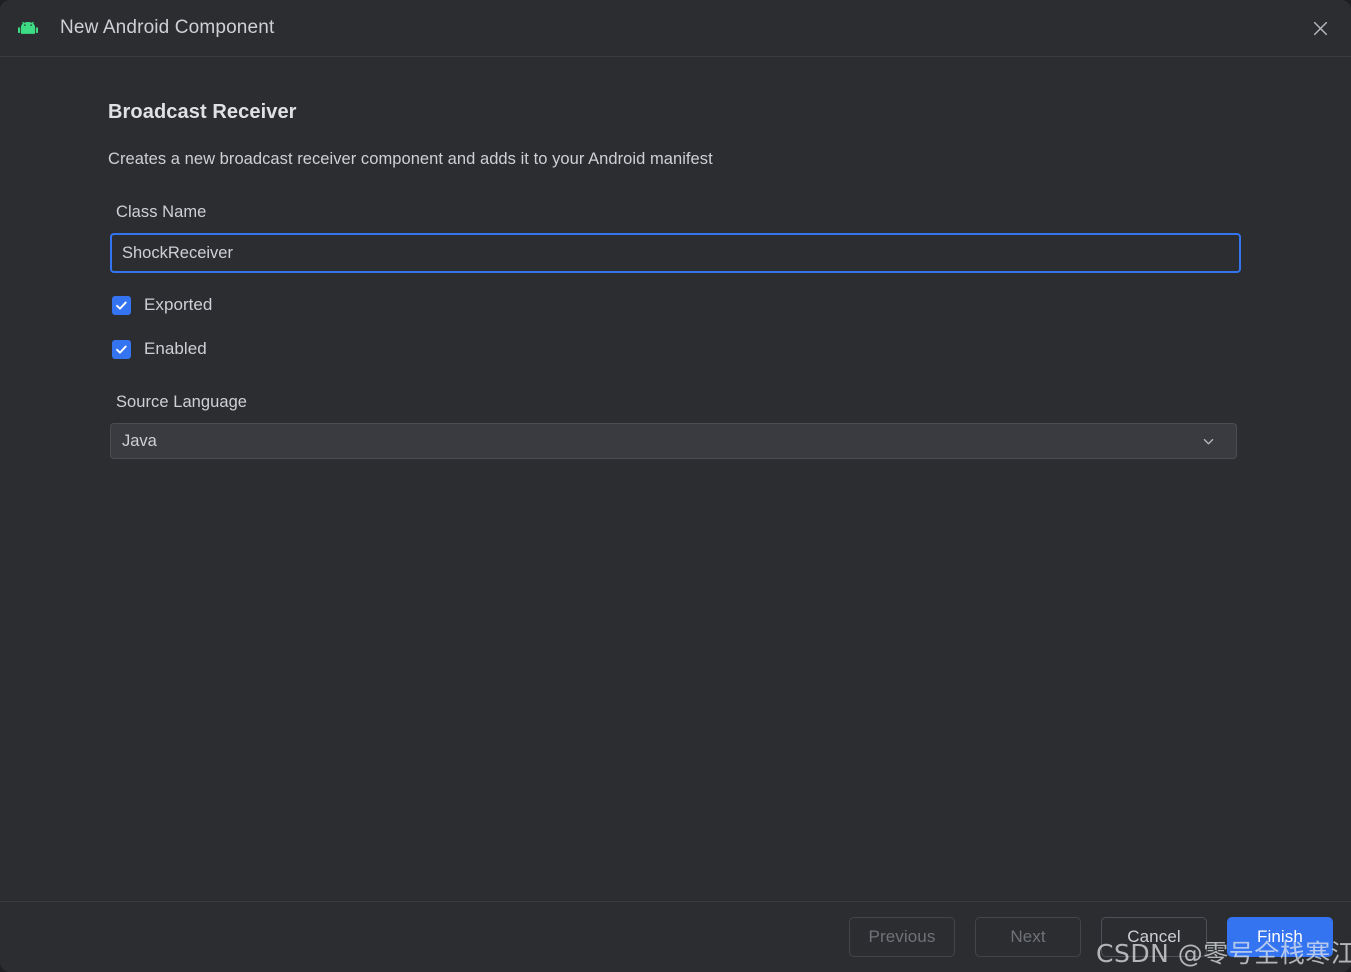 The height and width of the screenshot is (972, 1351). I want to click on class-name-input: ShockReceiver, so click(675, 253).